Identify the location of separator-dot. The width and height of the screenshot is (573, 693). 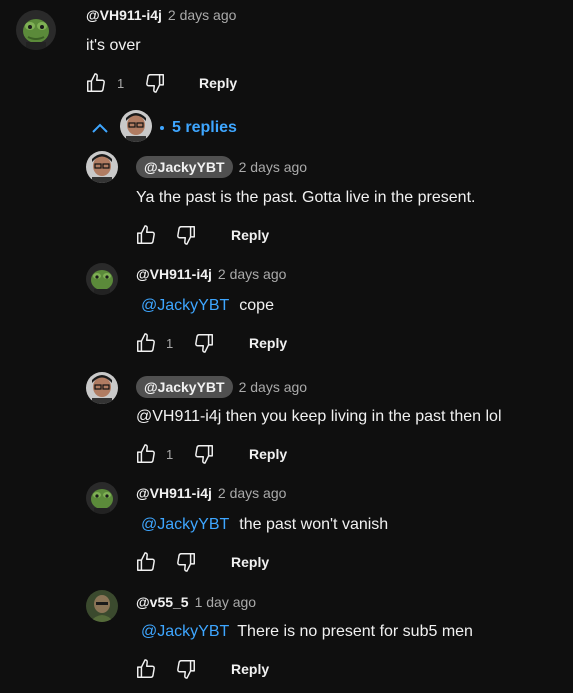
(162, 128).